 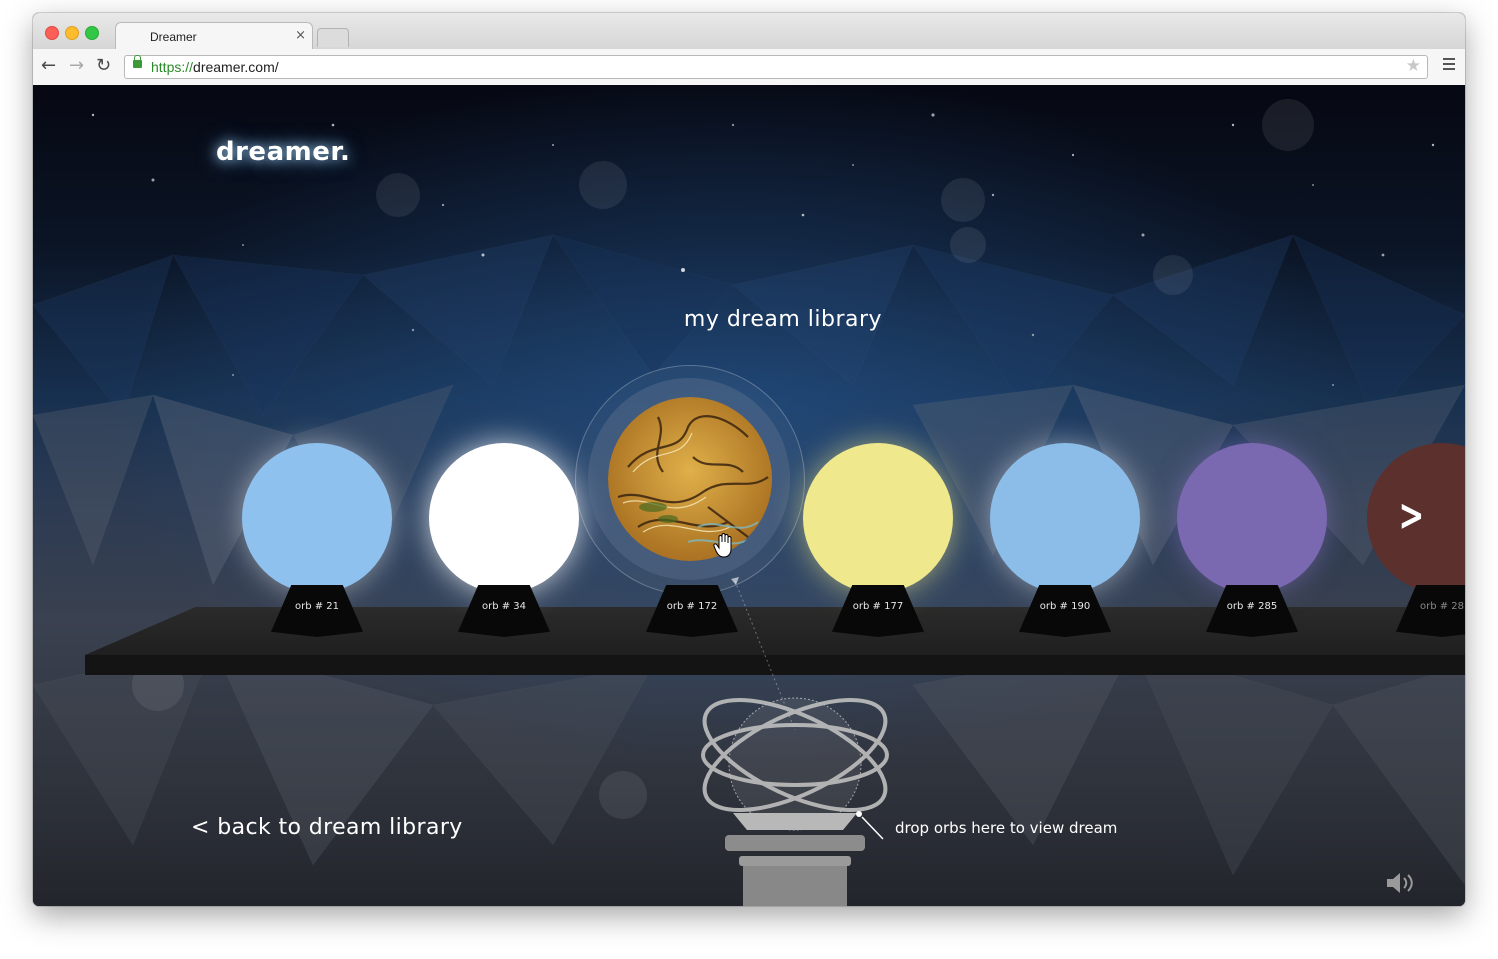 What do you see at coordinates (333, 37) in the screenshot?
I see `new-tab-button` at bounding box center [333, 37].